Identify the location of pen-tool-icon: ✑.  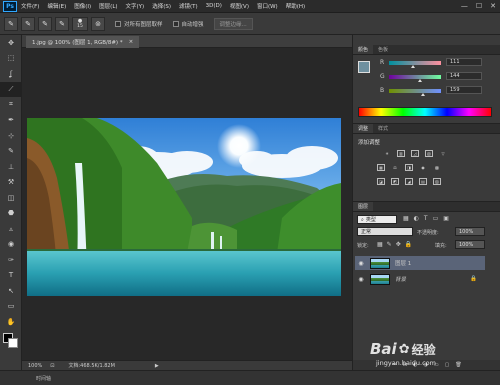
(11, 260).